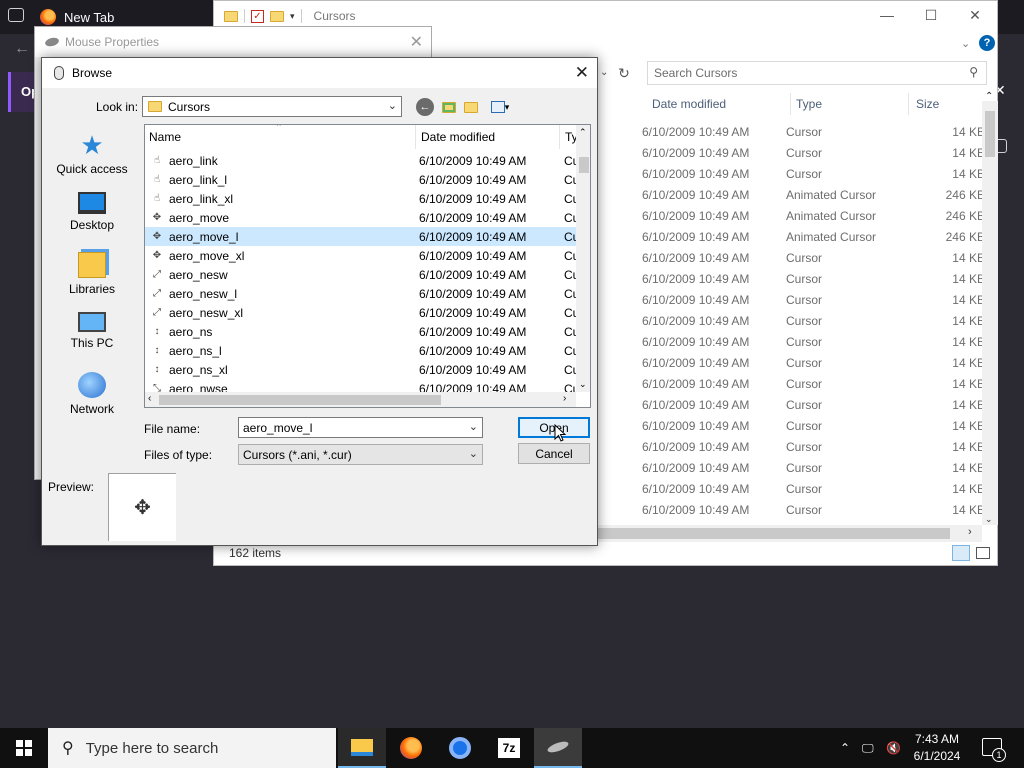 The width and height of the screenshot is (1024, 768). I want to click on back-icon: ←, so click(425, 107).